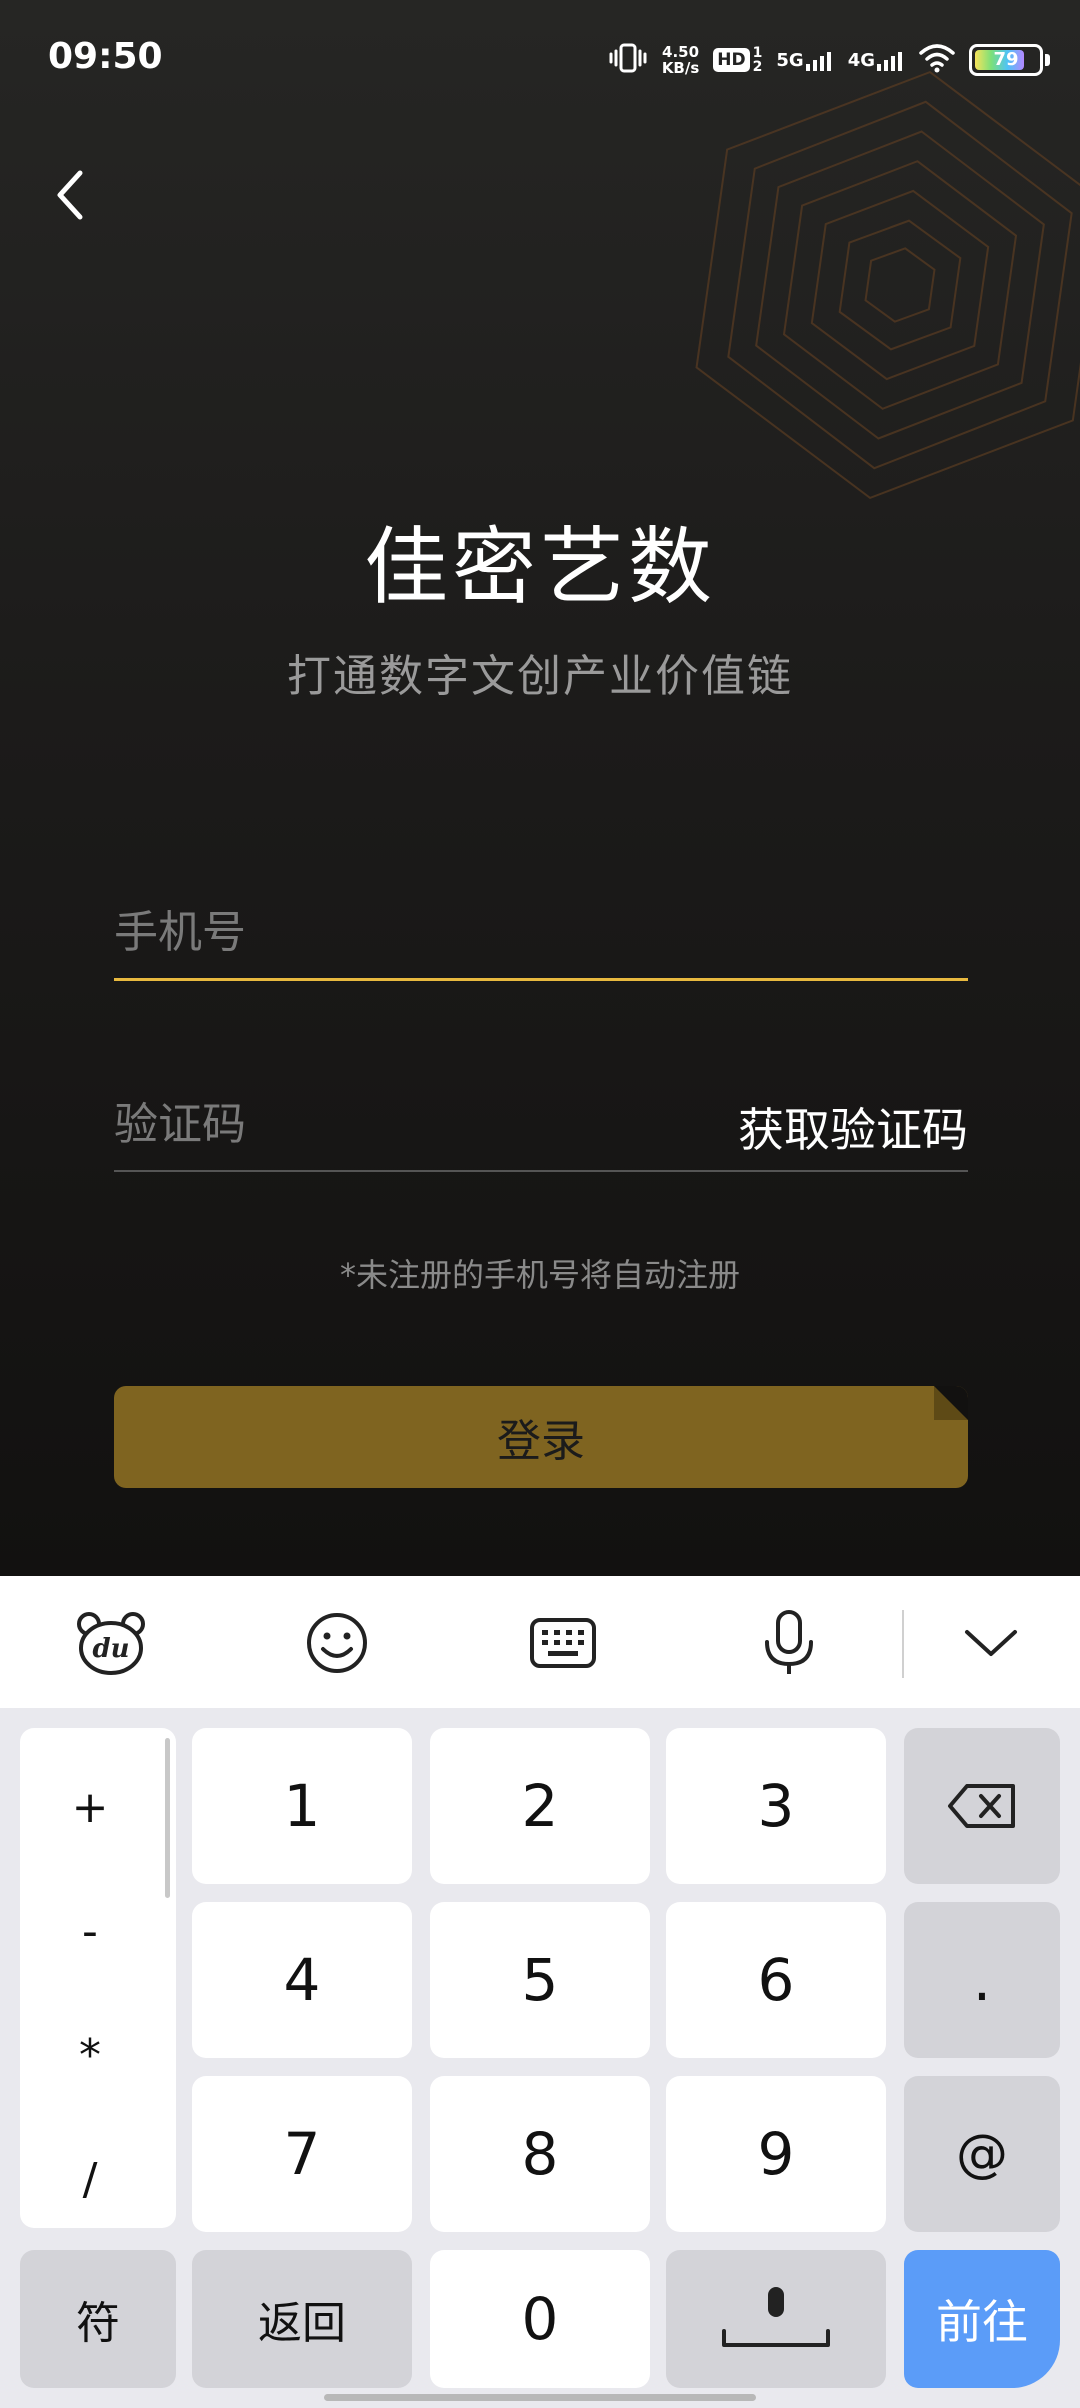 The height and width of the screenshot is (2408, 1080). I want to click on home-indicator, so click(540, 2397).